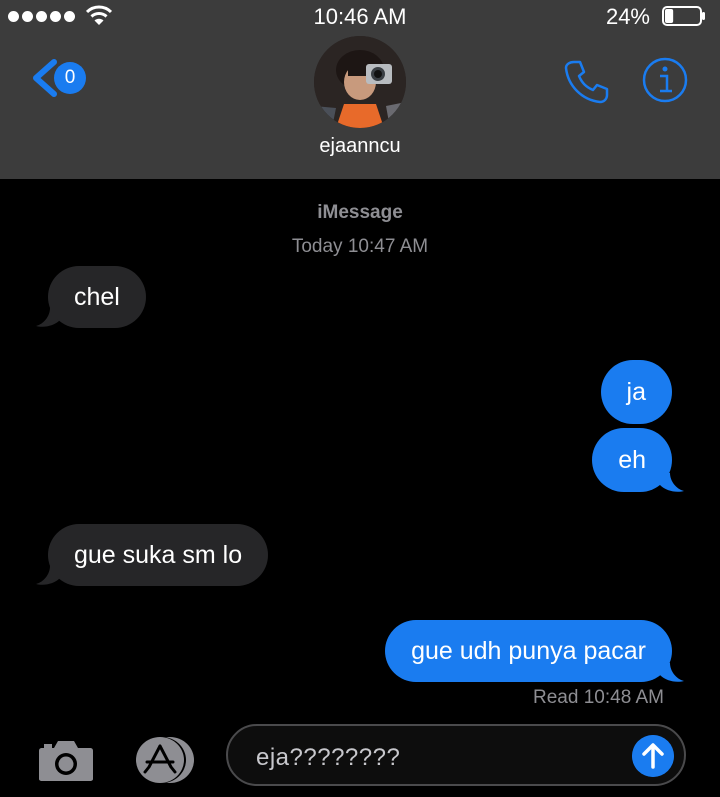 The image size is (720, 797). I want to click on read-receipt: Read 10:48 AM, so click(598, 697).